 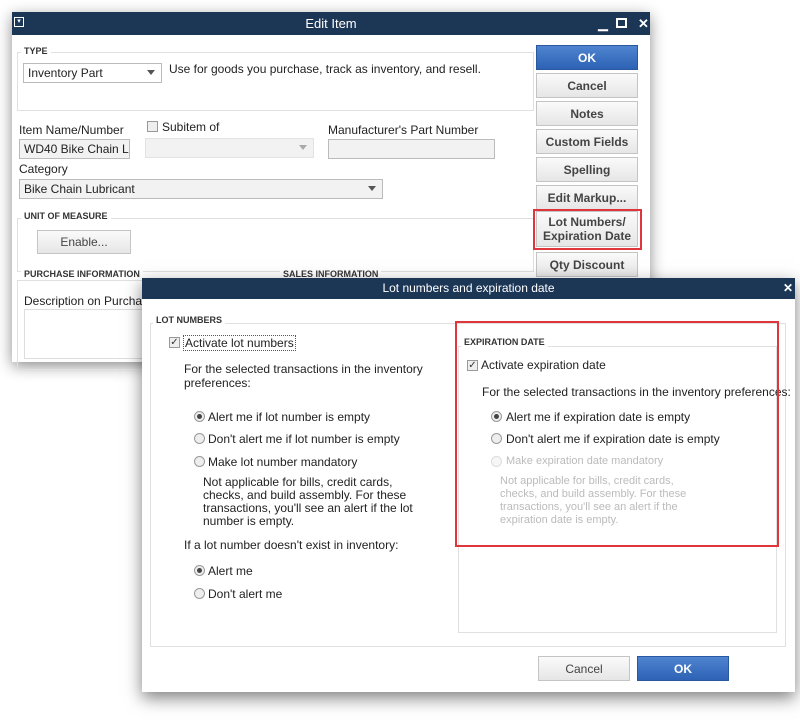 I want to click on category-label: Category, so click(x=43, y=169).